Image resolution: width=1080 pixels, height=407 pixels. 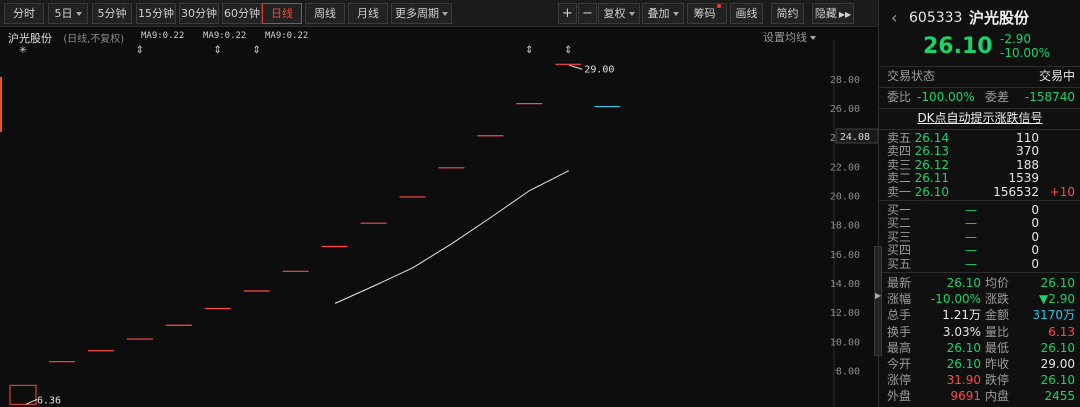 I want to click on book-row: 卖一 26.10 156532 +10, so click(x=979, y=192).